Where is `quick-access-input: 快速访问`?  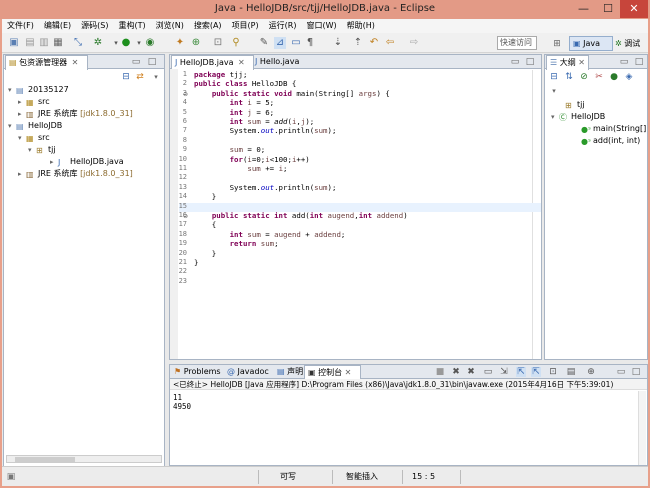
quick-access-input: 快速访问 is located at coordinates (517, 43).